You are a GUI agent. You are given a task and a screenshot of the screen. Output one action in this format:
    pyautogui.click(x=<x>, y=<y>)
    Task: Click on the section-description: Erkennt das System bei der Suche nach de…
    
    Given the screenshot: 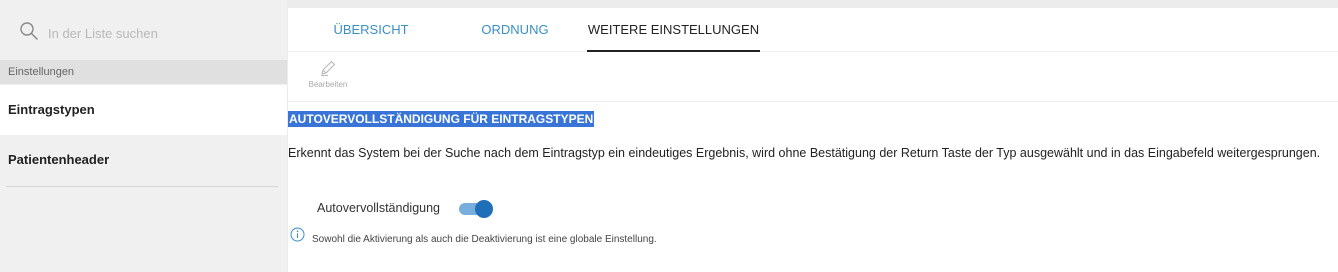 What is the action you would take?
    pyautogui.click(x=804, y=153)
    